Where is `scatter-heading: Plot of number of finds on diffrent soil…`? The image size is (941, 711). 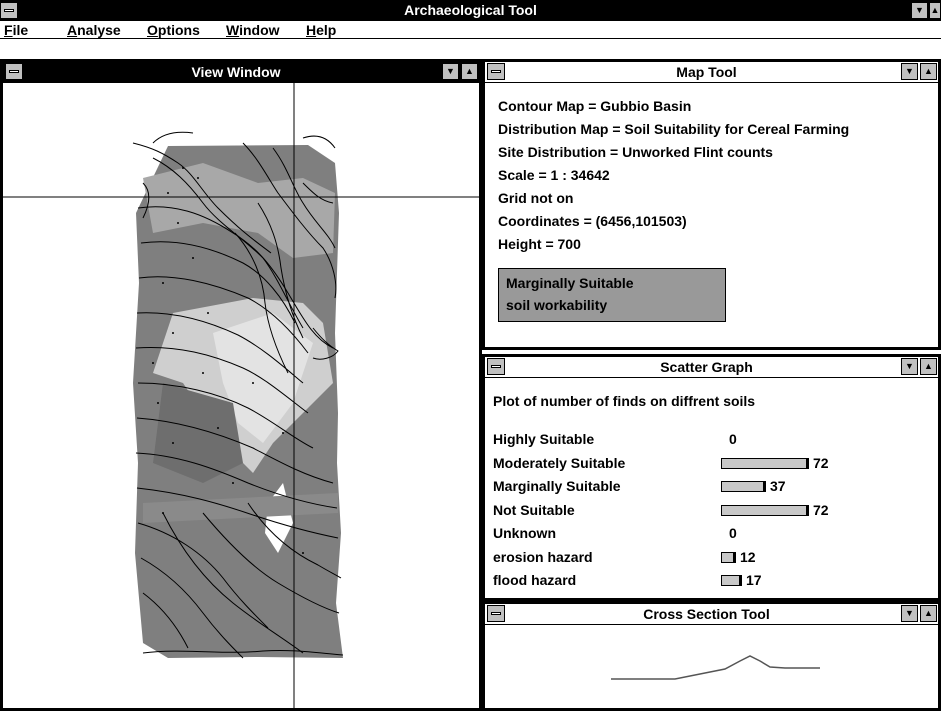 scatter-heading: Plot of number of finds on diffrent soil… is located at coordinates (624, 401).